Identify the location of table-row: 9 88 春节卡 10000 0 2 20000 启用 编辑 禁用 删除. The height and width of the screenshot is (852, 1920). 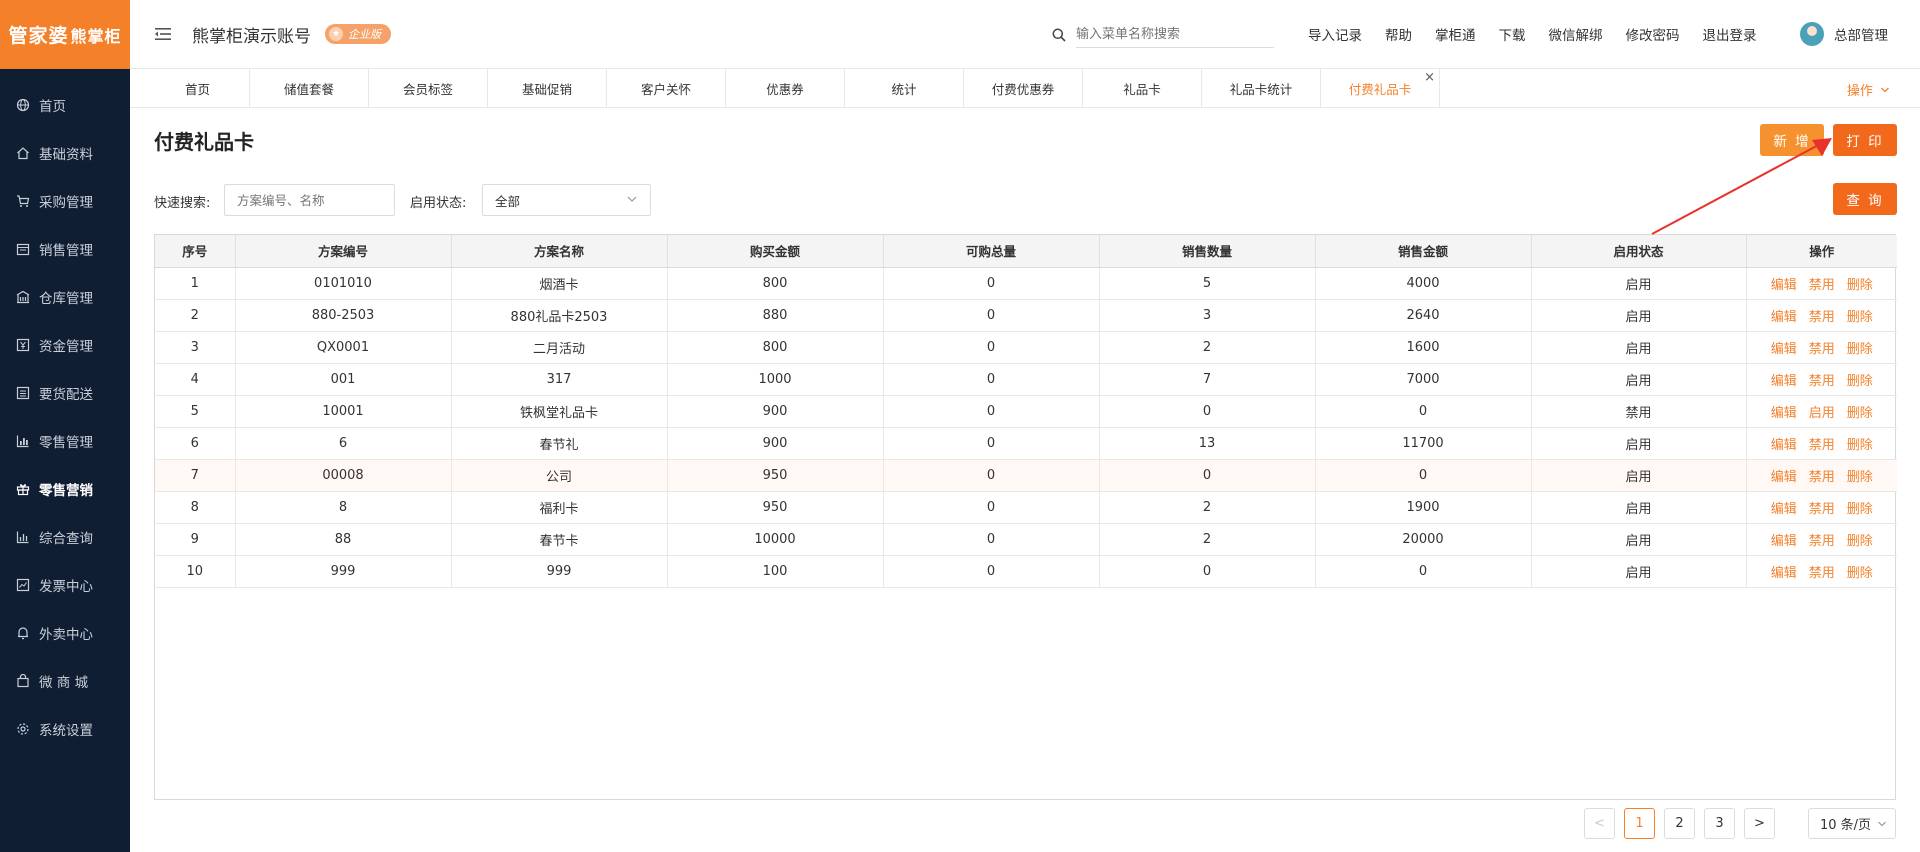
(1026, 539).